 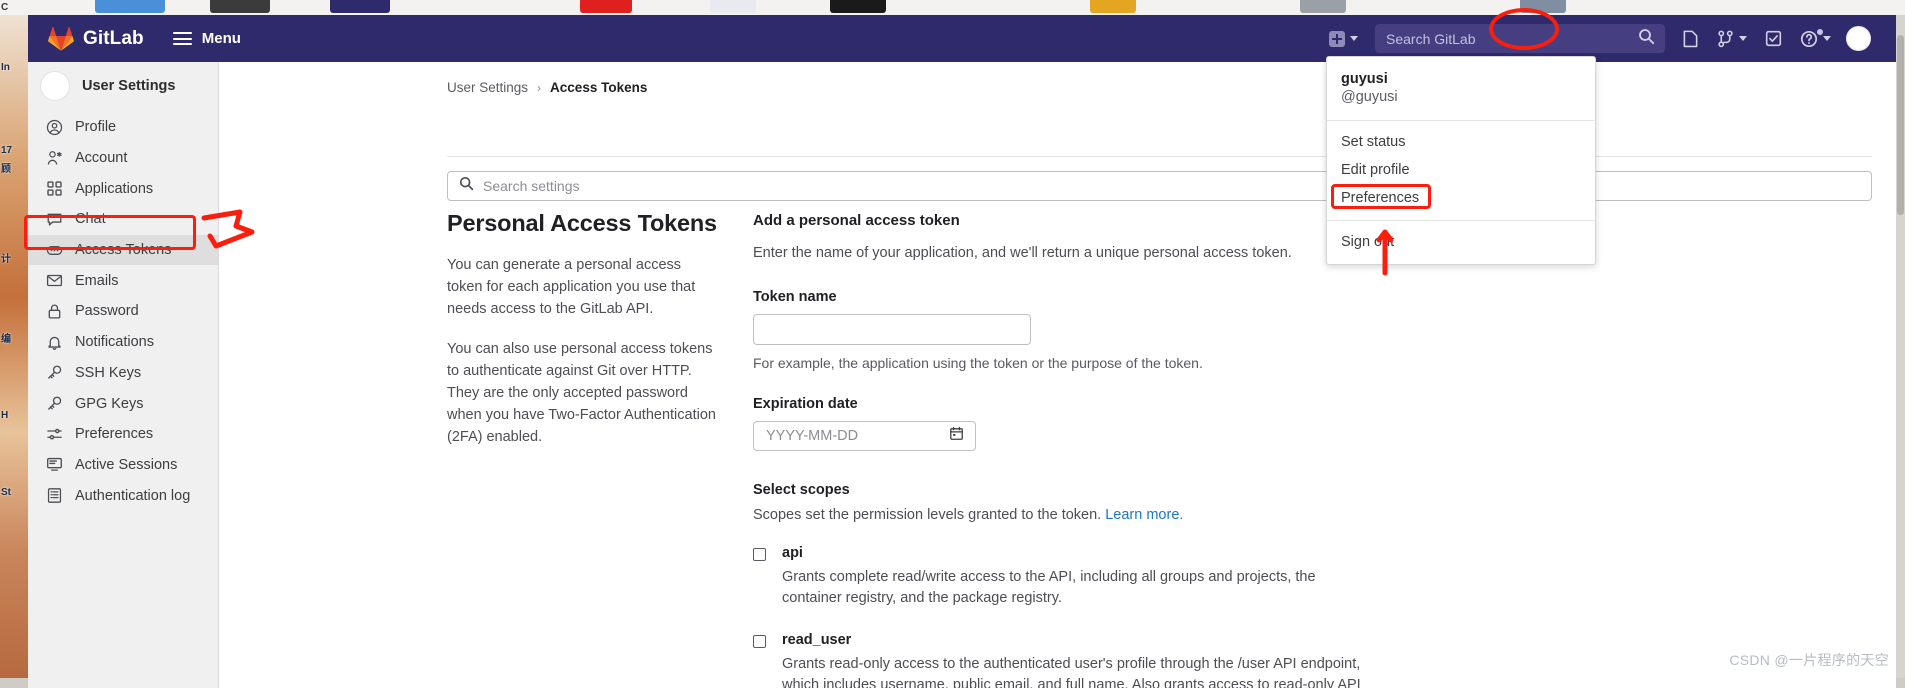 I want to click on select-scopes-title: Select scopes, so click(x=801, y=490).